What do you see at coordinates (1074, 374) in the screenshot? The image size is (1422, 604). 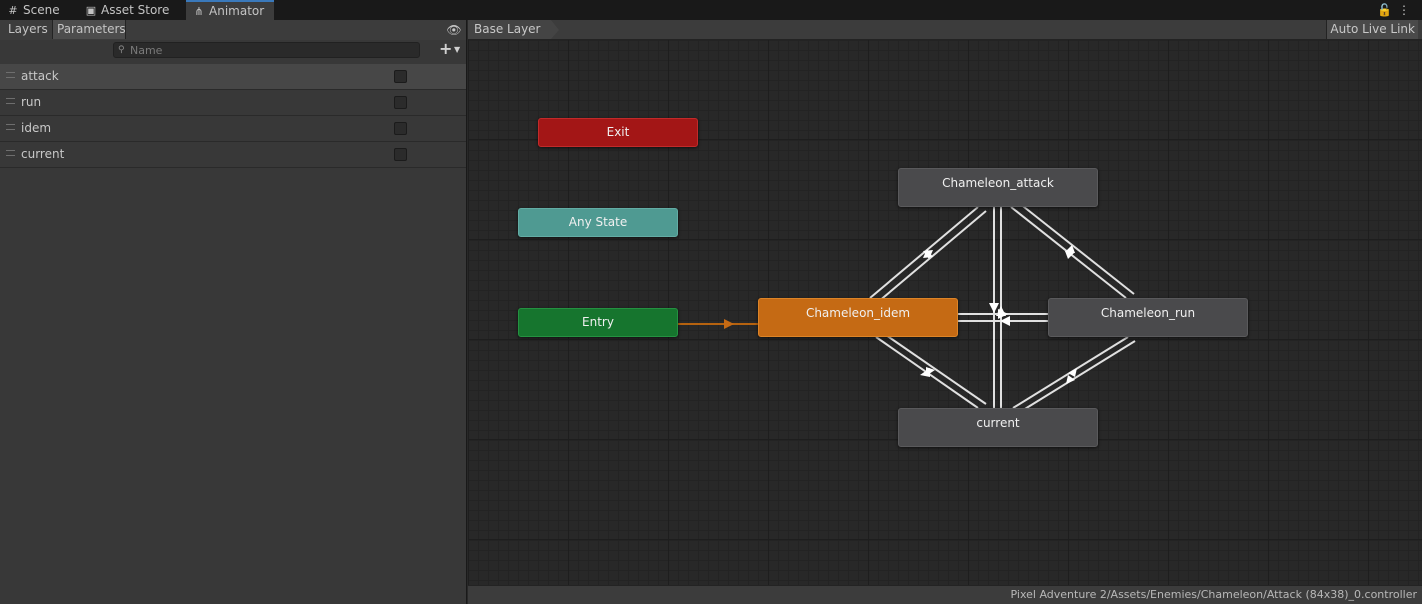 I see `transition-current-run` at bounding box center [1074, 374].